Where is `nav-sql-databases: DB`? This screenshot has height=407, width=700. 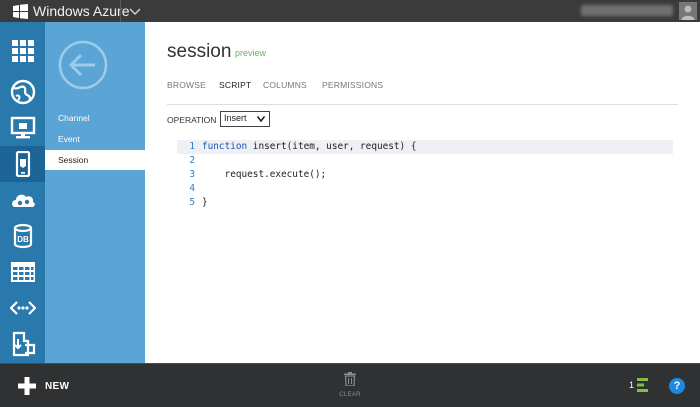 nav-sql-databases: DB is located at coordinates (22, 236).